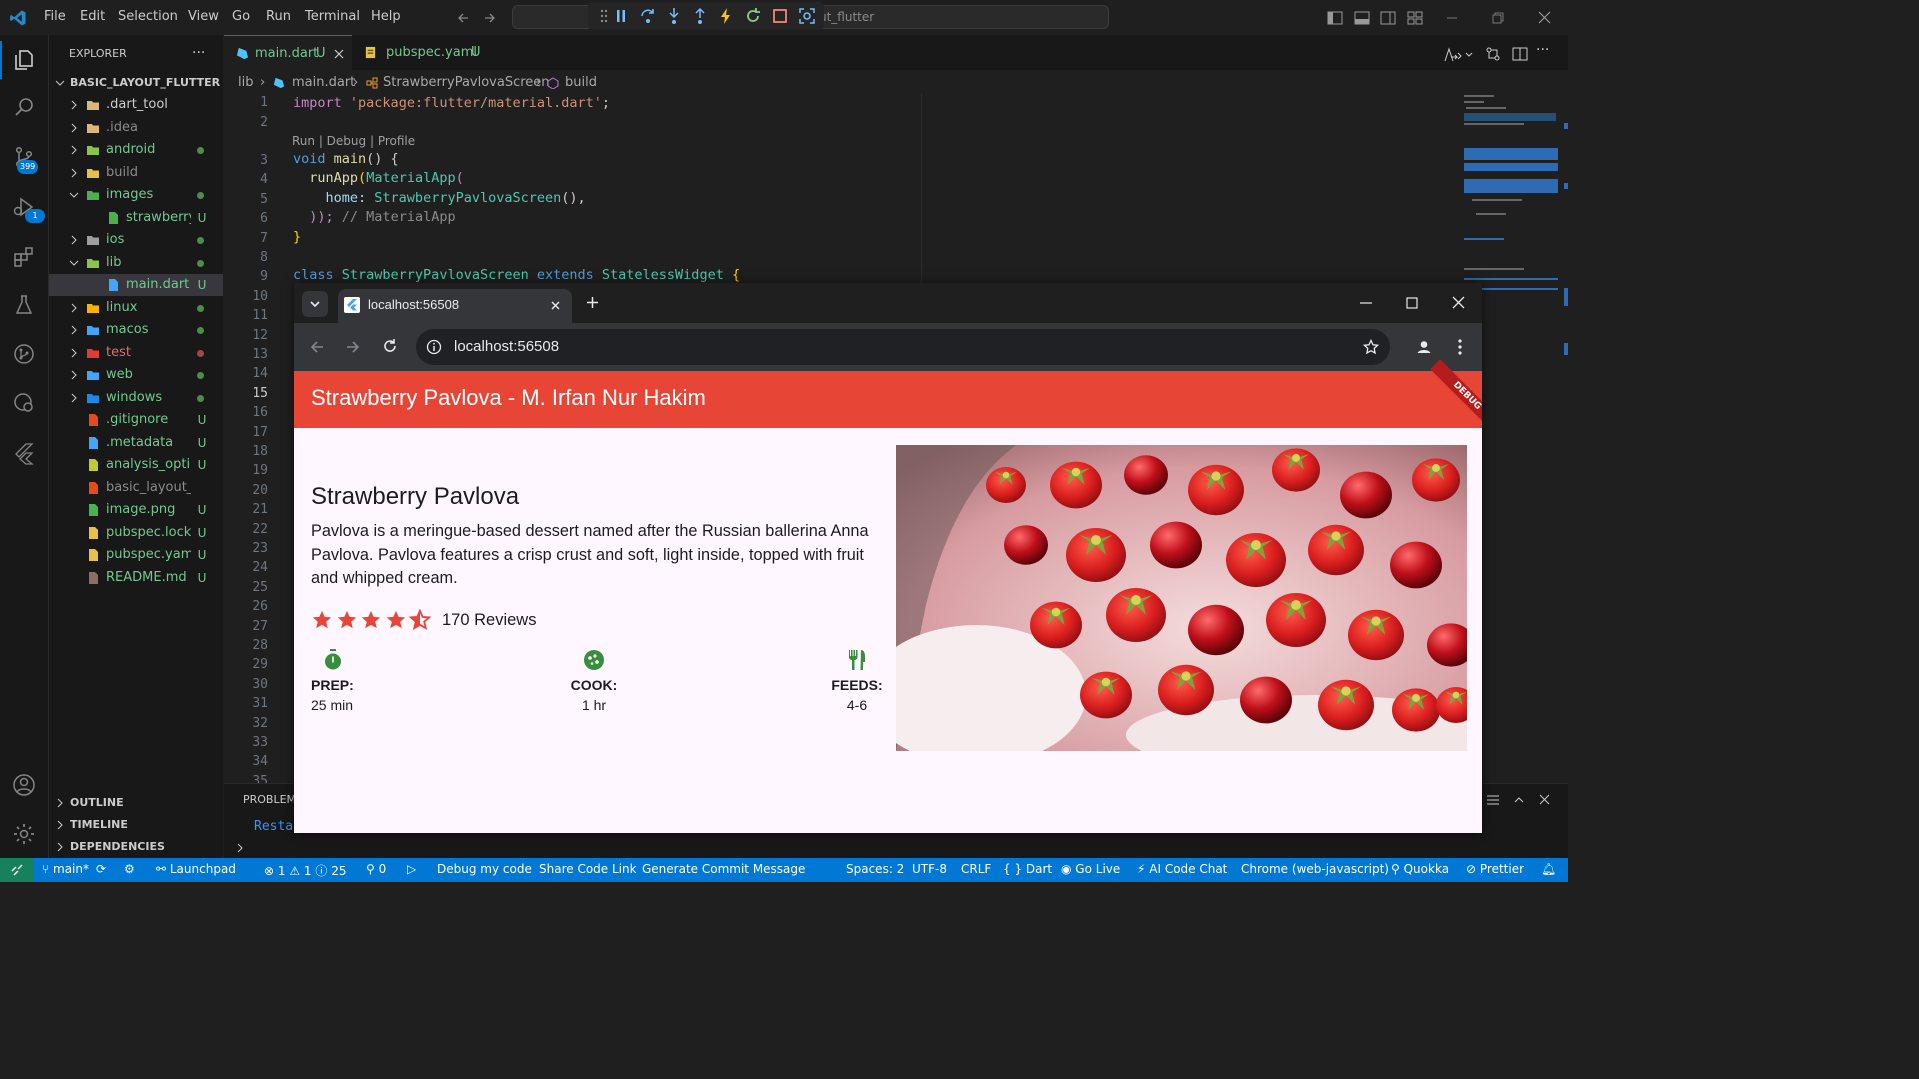 This screenshot has height=1079, width=1919. What do you see at coordinates (136, 555) in the screenshot?
I see `tree-item: pubspec.yaml U` at bounding box center [136, 555].